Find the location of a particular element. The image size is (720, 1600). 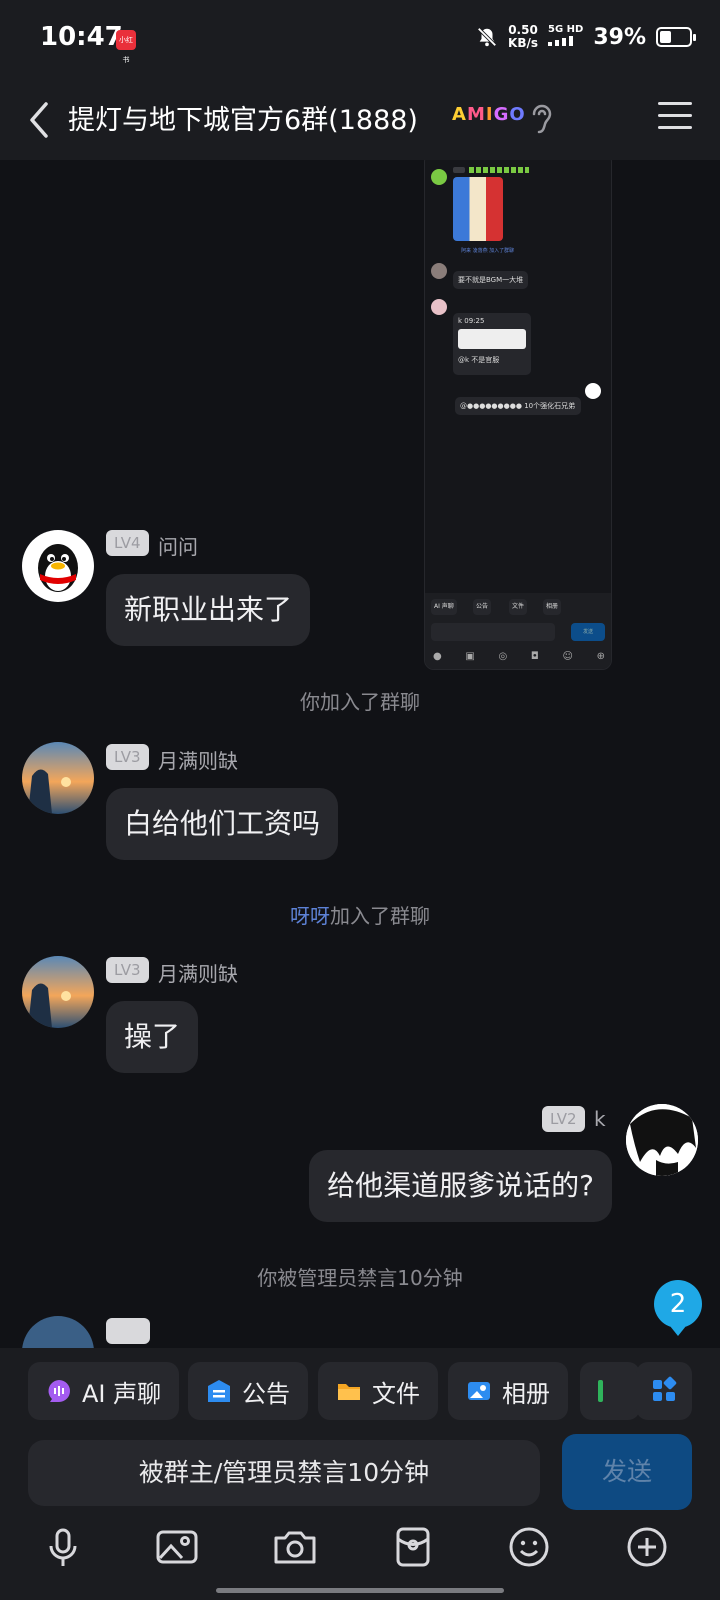

microphone-icon is located at coordinates (63, 1547).